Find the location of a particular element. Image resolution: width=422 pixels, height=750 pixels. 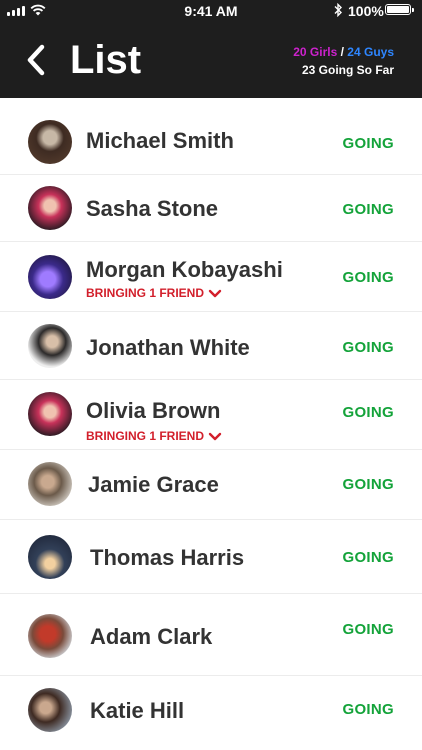

attendee-row: Michael Smith GOING is located at coordinates (211, 136).